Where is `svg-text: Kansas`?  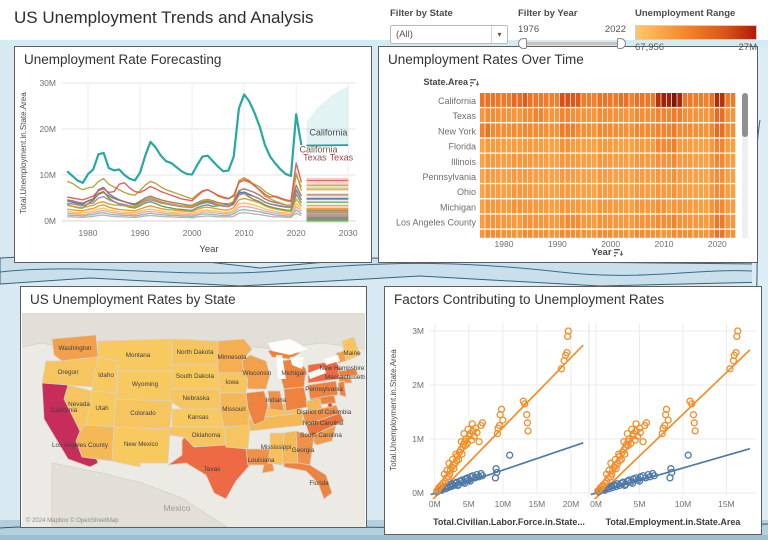
svg-text: Kansas is located at coordinates (197, 417).